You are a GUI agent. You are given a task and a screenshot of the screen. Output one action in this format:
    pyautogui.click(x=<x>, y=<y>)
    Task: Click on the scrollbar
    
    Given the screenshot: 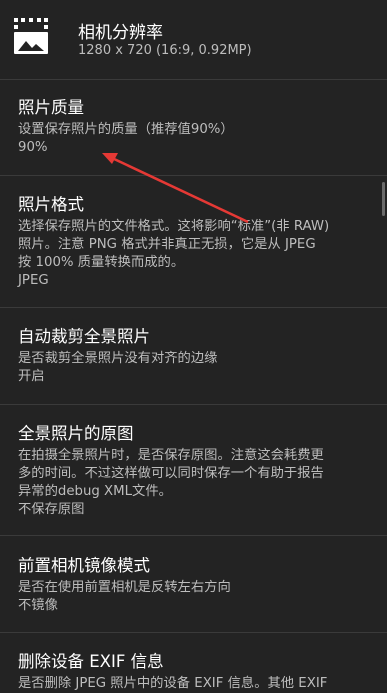 What is the action you would take?
    pyautogui.click(x=383, y=199)
    